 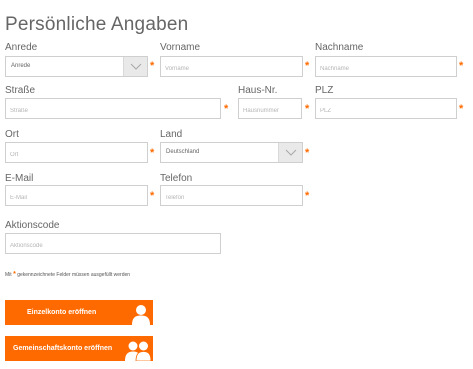 I want to click on ort-input, so click(x=76, y=155).